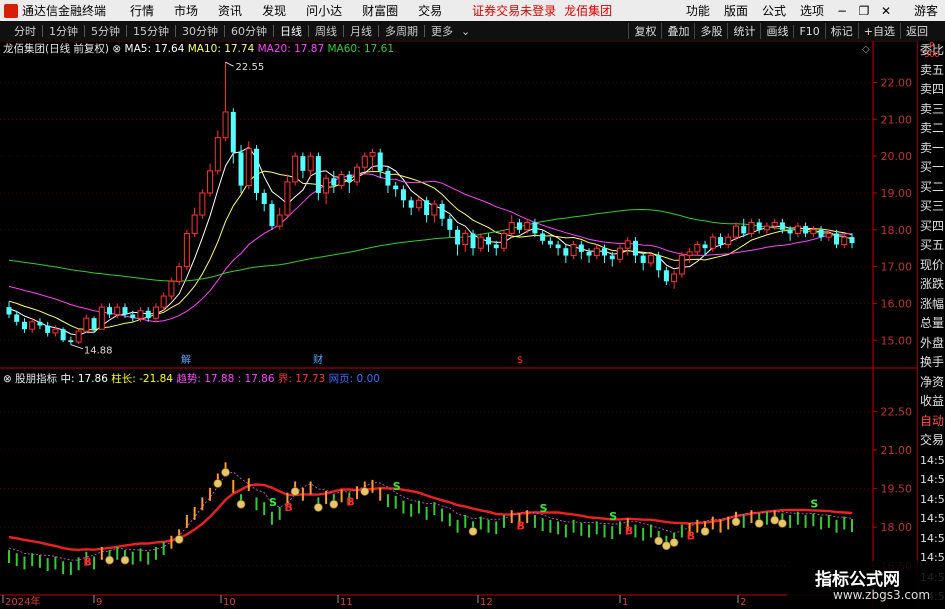 Image resolution: width=945 pixels, height=609 pixels. Describe the element at coordinates (932, 167) in the screenshot. I see `quote-field-label: 买一` at that location.